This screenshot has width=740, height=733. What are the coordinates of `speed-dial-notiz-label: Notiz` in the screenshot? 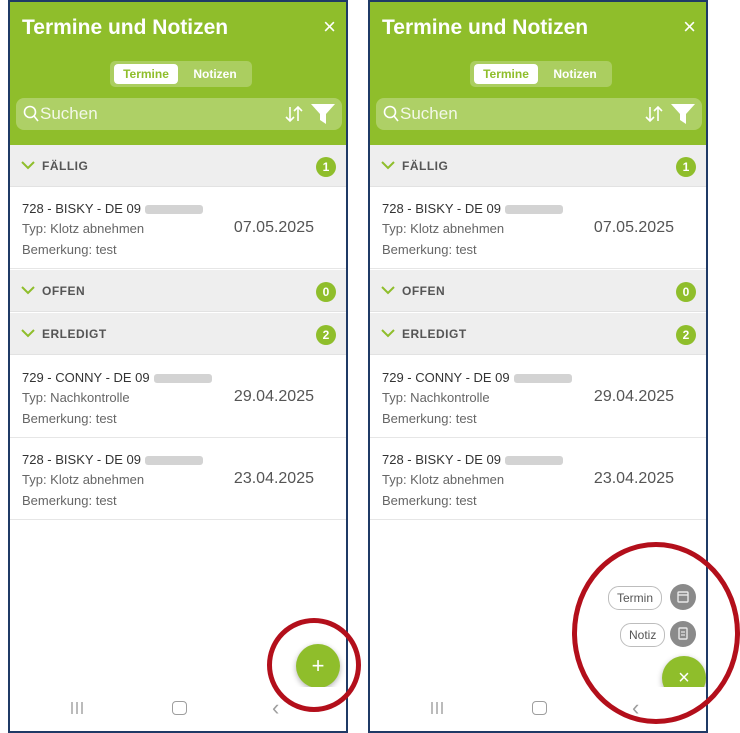 It's located at (643, 635).